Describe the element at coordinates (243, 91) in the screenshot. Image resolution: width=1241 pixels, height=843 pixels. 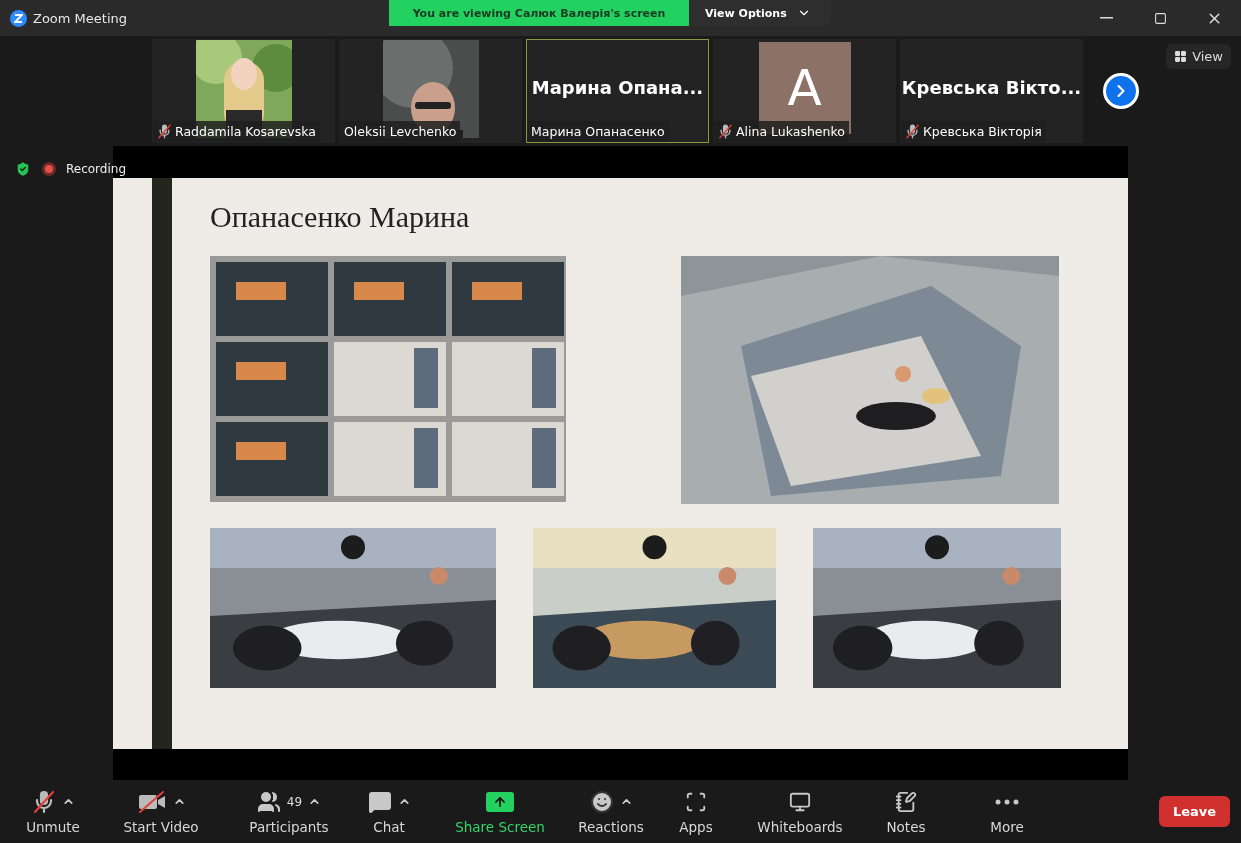
I see `participant-tile: Raddamila Kosarevska` at that location.